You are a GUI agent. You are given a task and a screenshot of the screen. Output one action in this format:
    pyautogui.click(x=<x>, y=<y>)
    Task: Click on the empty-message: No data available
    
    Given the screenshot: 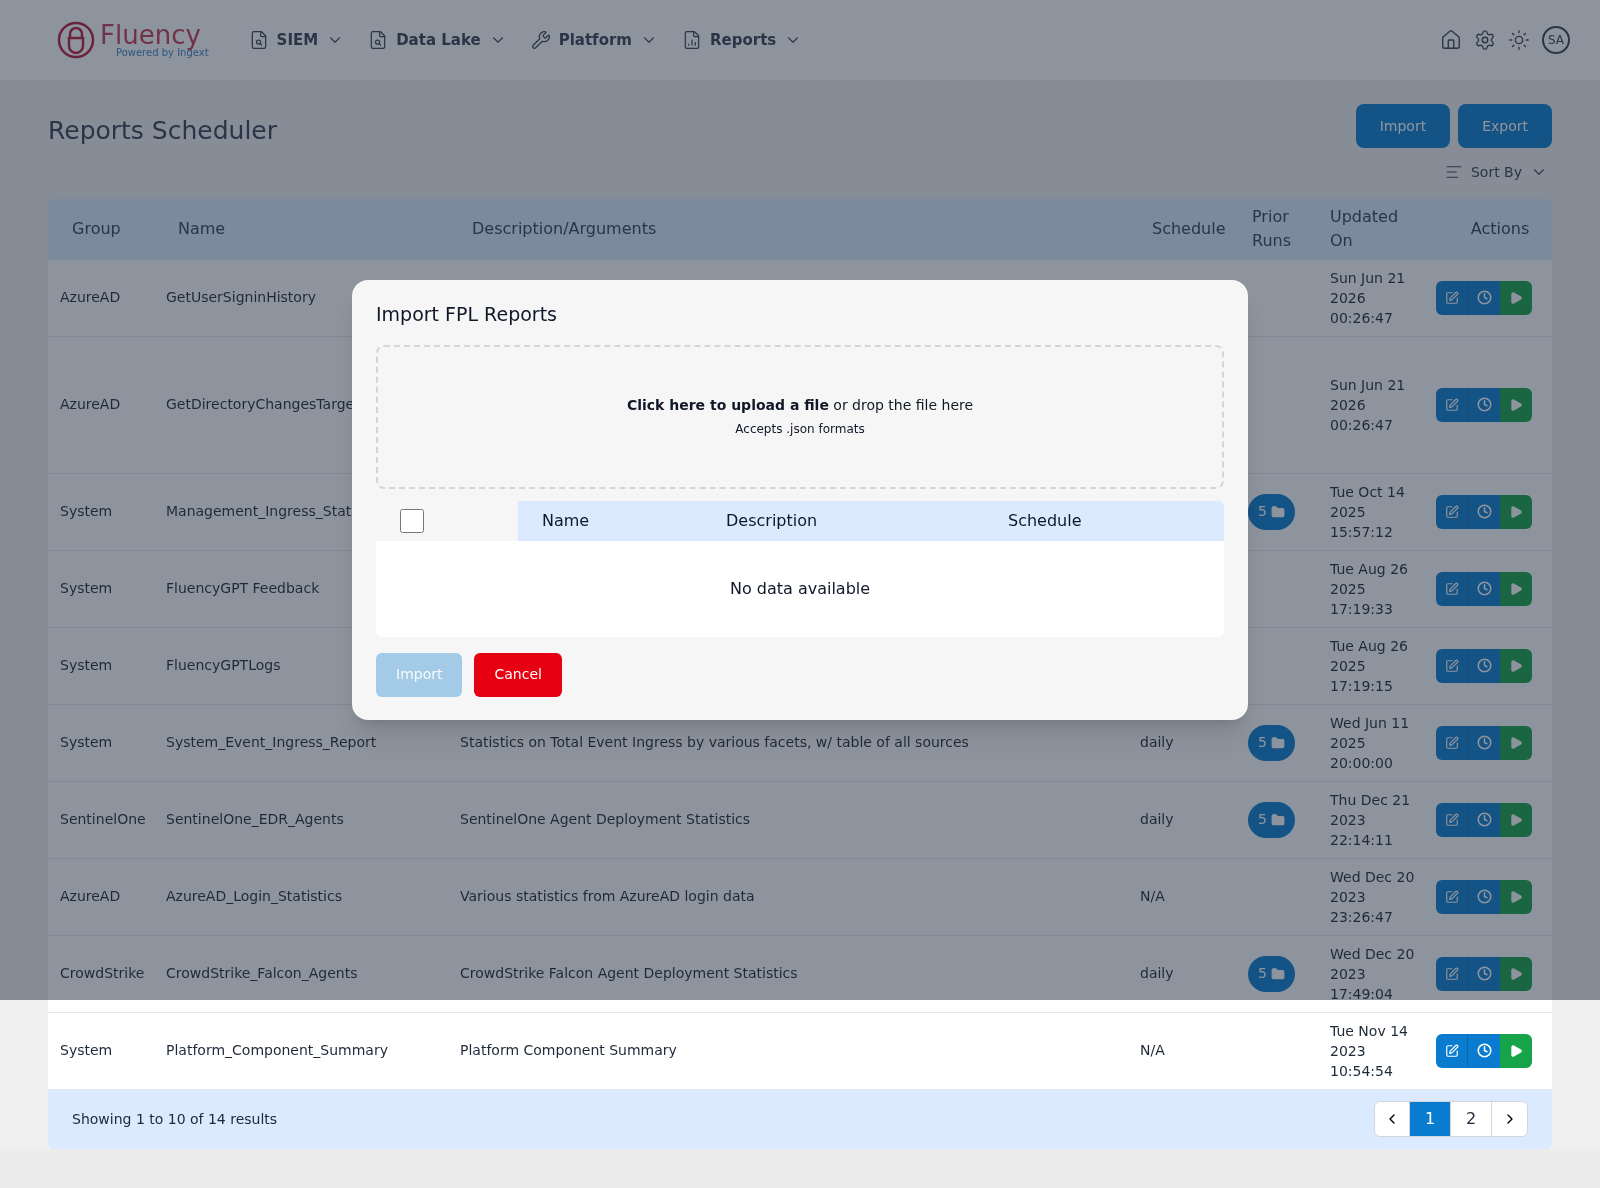 What is the action you would take?
    pyautogui.click(x=800, y=588)
    